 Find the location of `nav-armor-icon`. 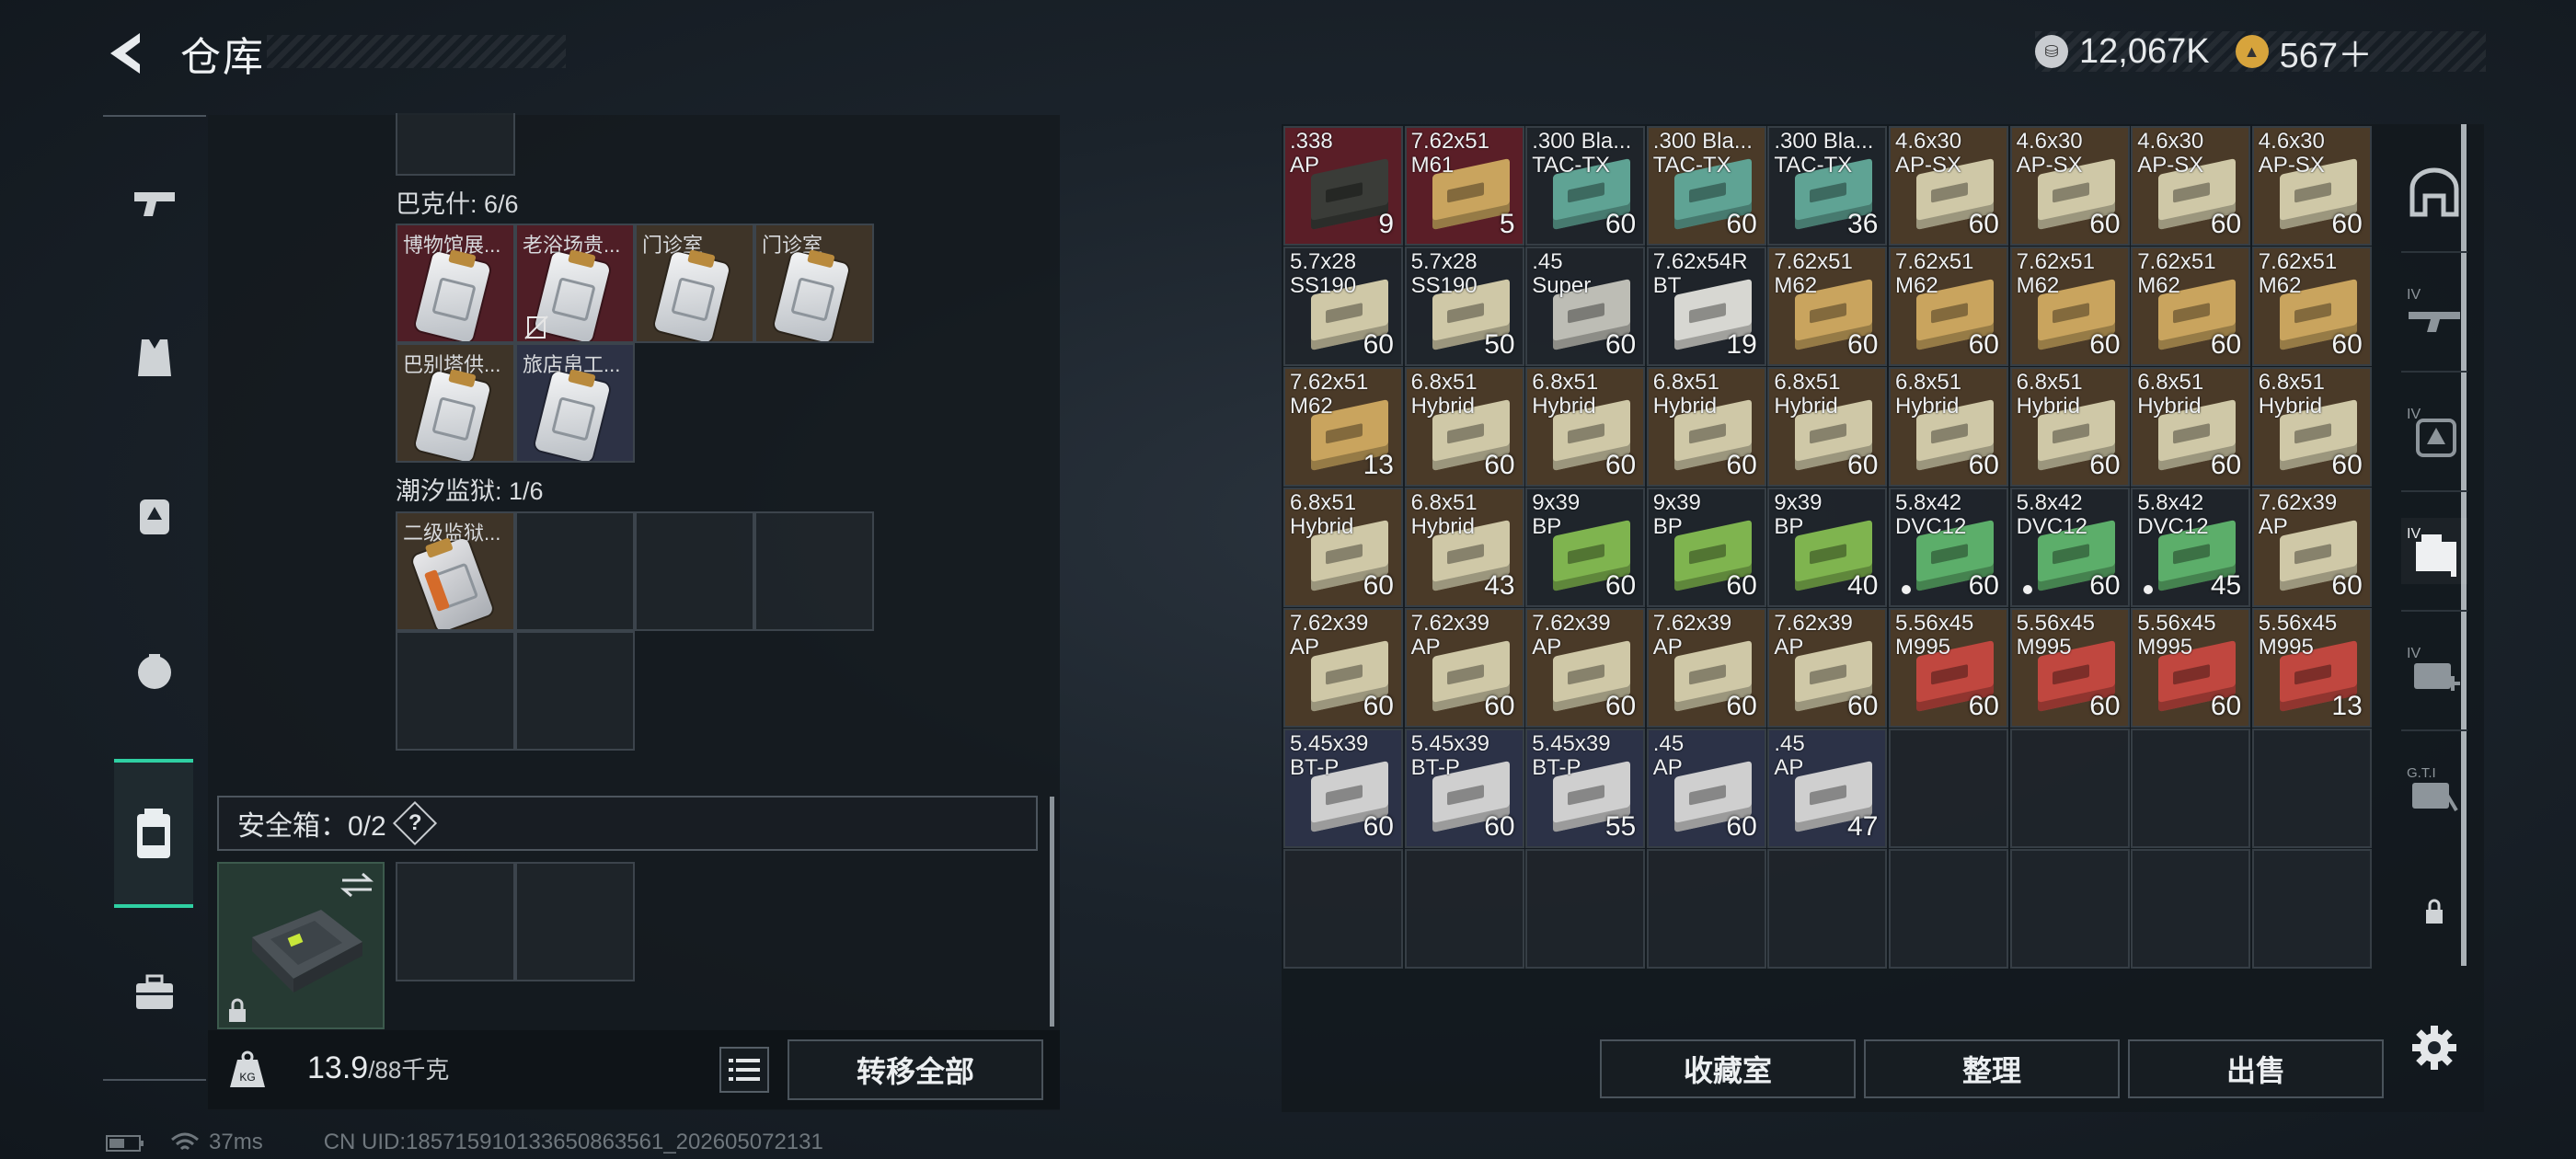

nav-armor-icon is located at coordinates (154, 357).